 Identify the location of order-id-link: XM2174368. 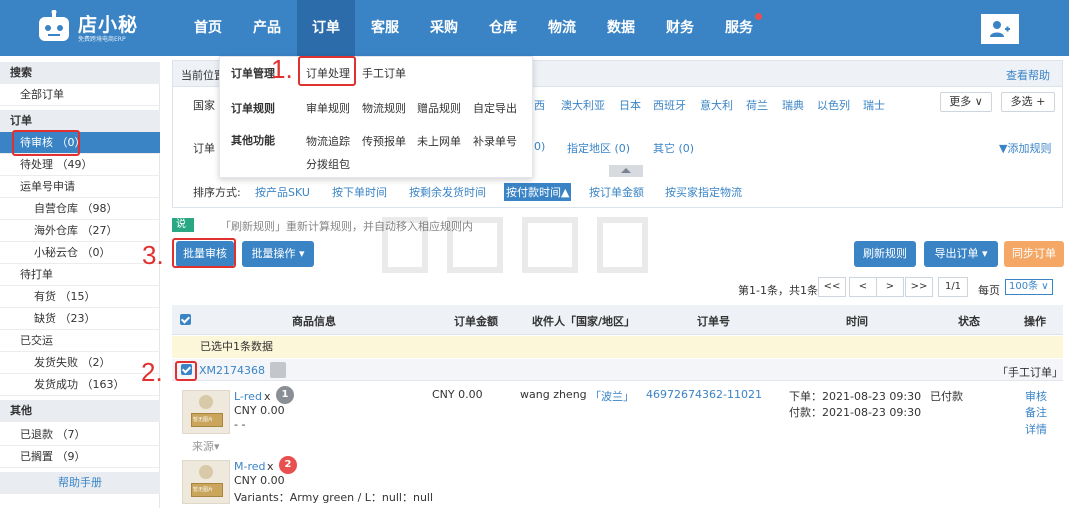
(232, 370).